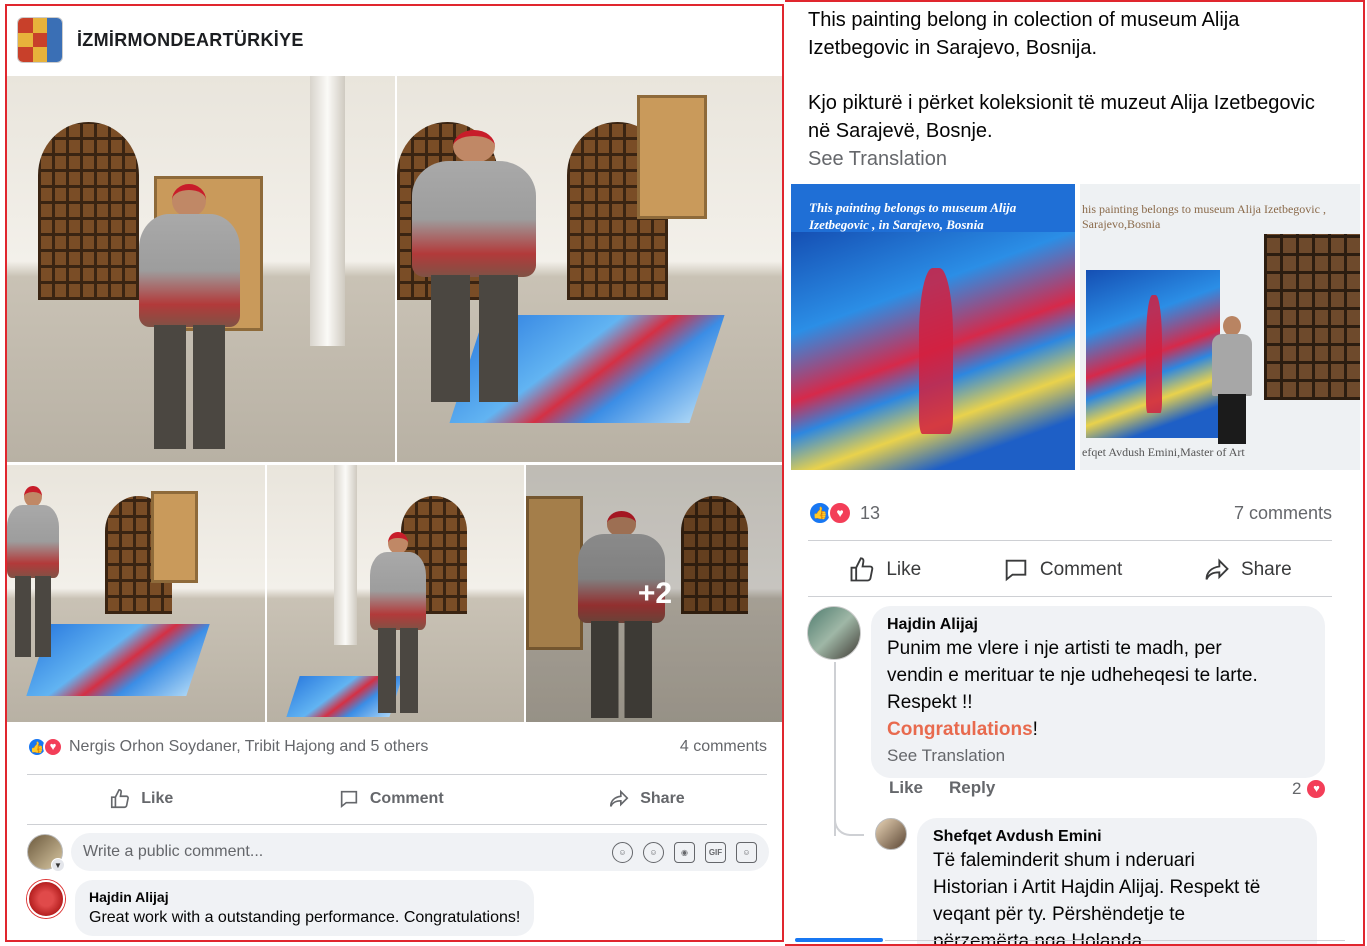 This screenshot has height=946, width=1367. What do you see at coordinates (715, 852) in the screenshot?
I see `gif-icon: GIF` at bounding box center [715, 852].